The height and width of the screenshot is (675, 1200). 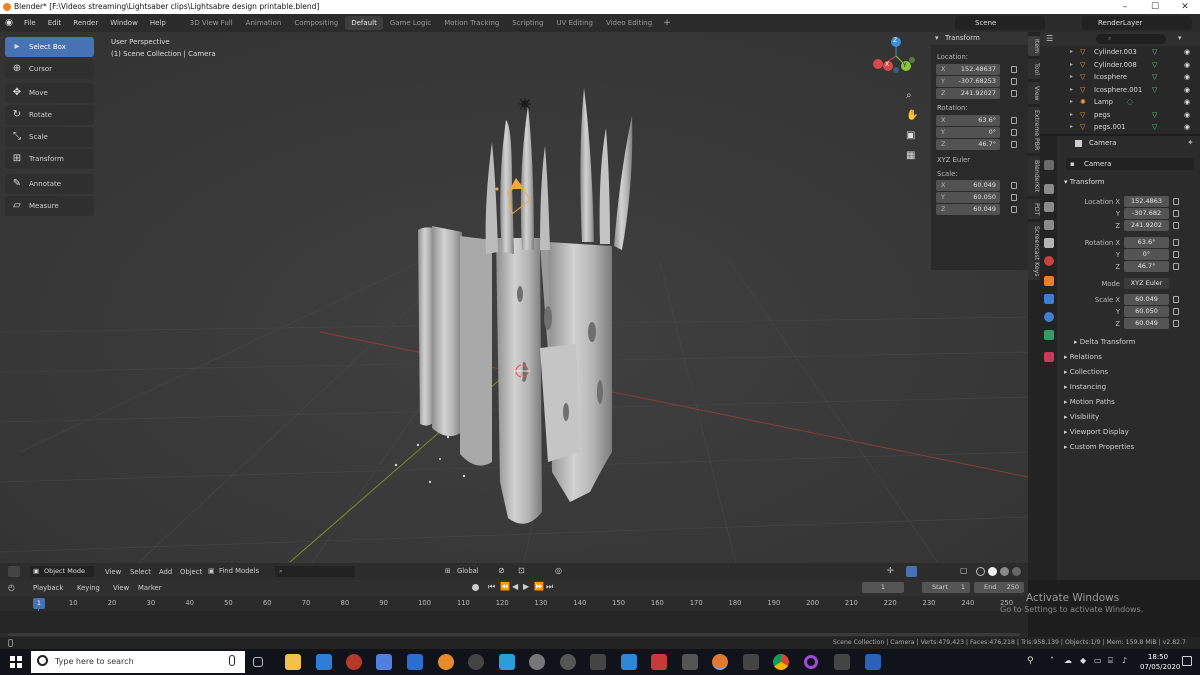 I want to click on visibility-panel: ▸ Visibility, so click(x=1081, y=417).